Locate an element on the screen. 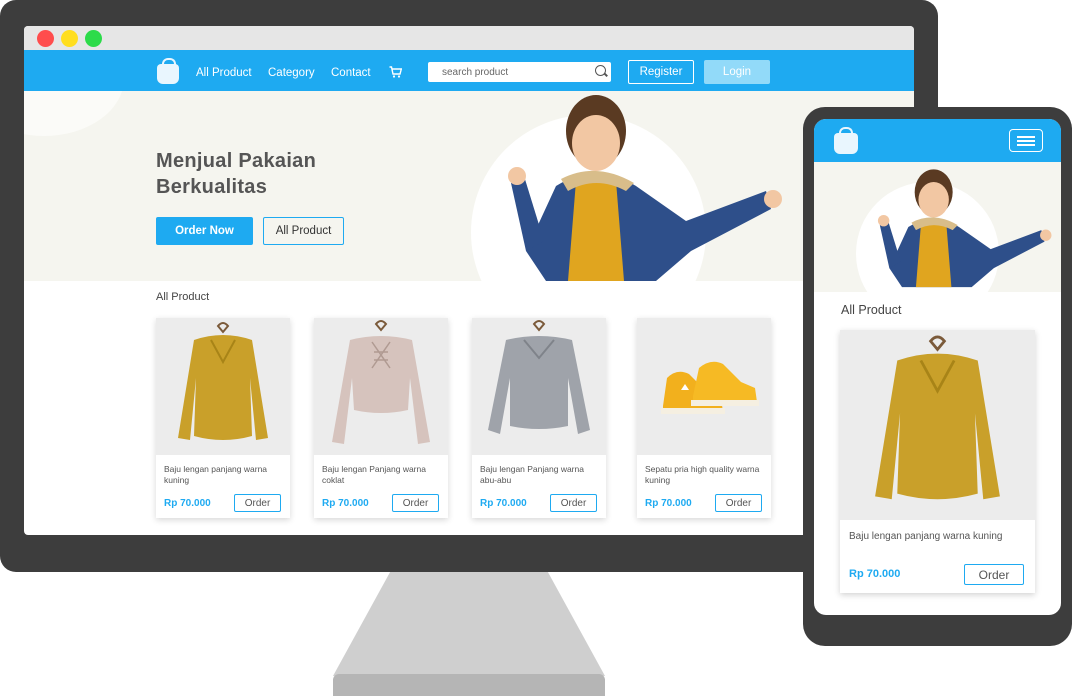 This screenshot has width=1072, height=696. nav-link-contact: Contact is located at coordinates (351, 73).